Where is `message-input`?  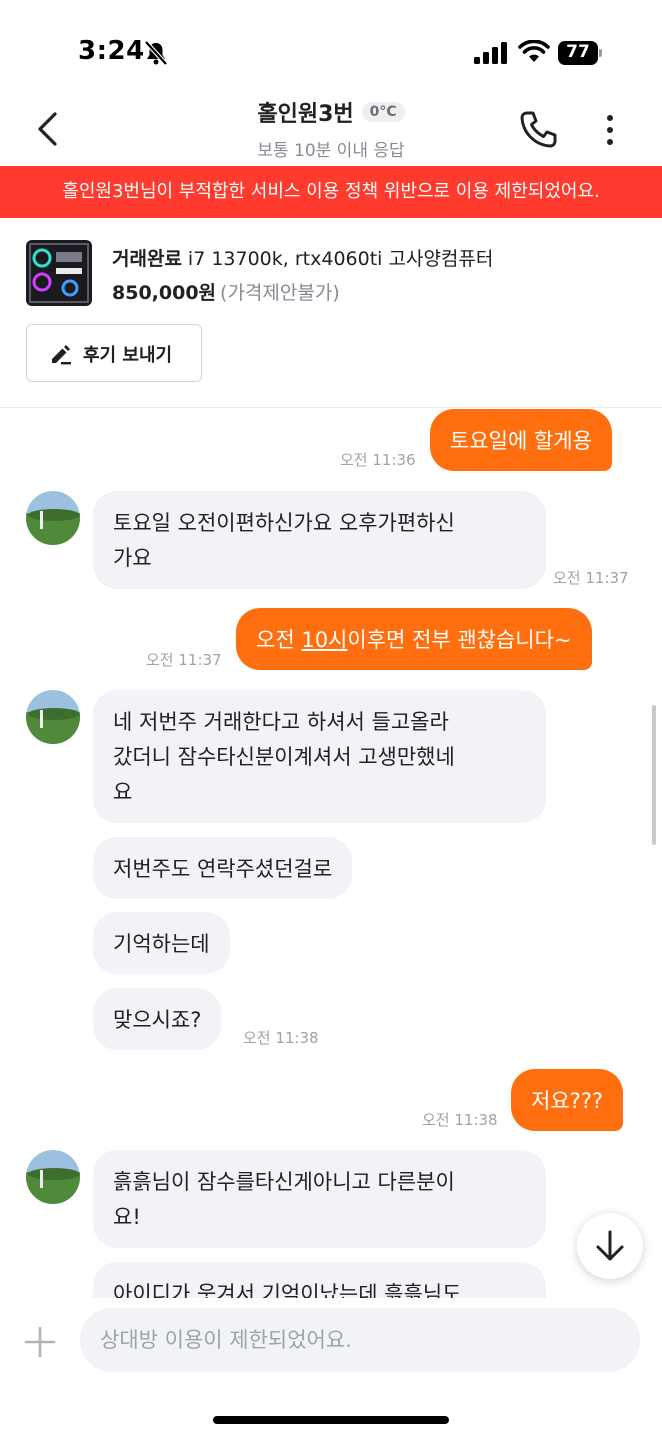
message-input is located at coordinates (360, 1340).